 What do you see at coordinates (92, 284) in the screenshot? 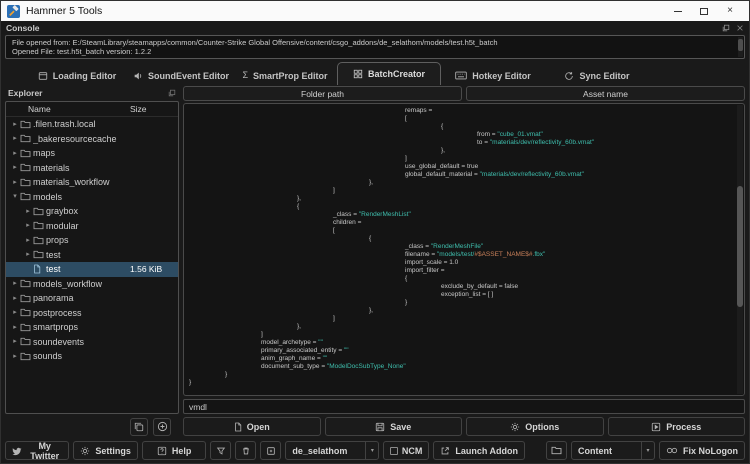
I see `tree-item-models_workflow: ▸ models_workflow` at bounding box center [92, 284].